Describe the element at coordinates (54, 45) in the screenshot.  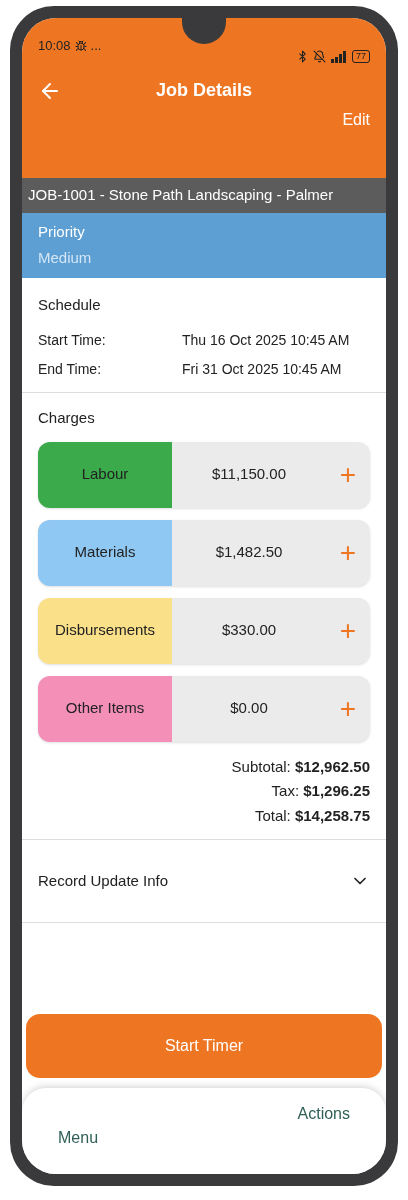
I see `status-time: 10:08` at that location.